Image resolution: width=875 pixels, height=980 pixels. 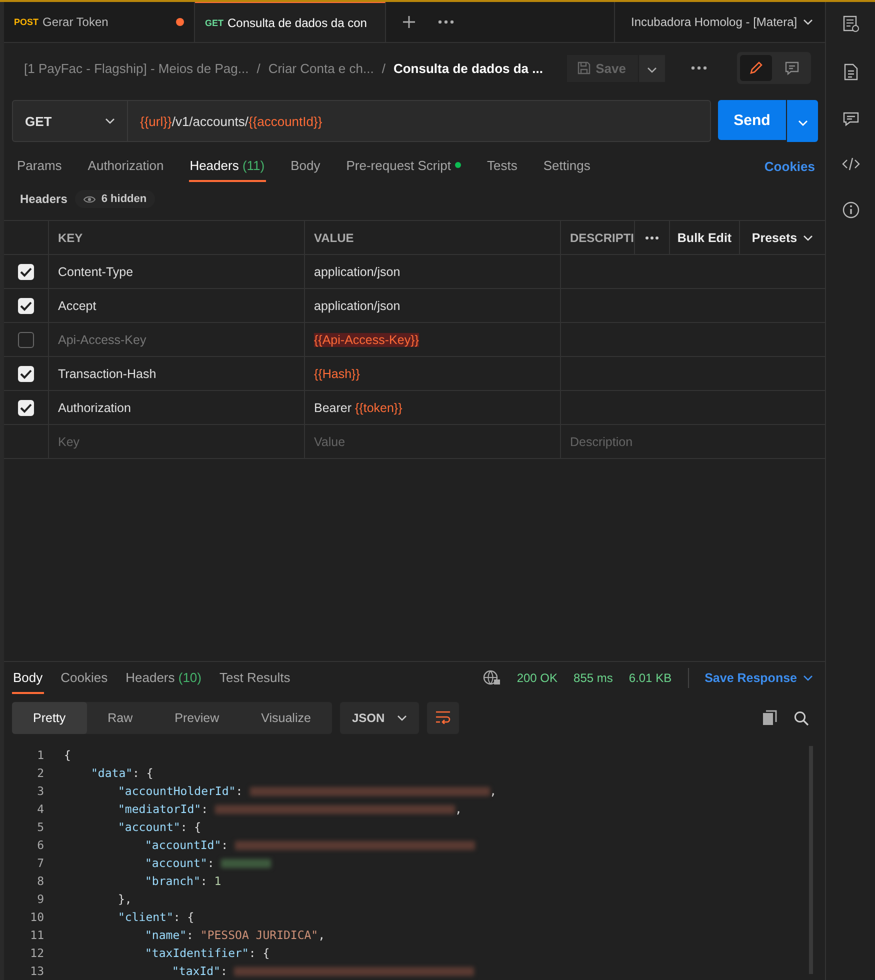 What do you see at coordinates (593, 678) in the screenshot?
I see `response-time: 855 ms` at bounding box center [593, 678].